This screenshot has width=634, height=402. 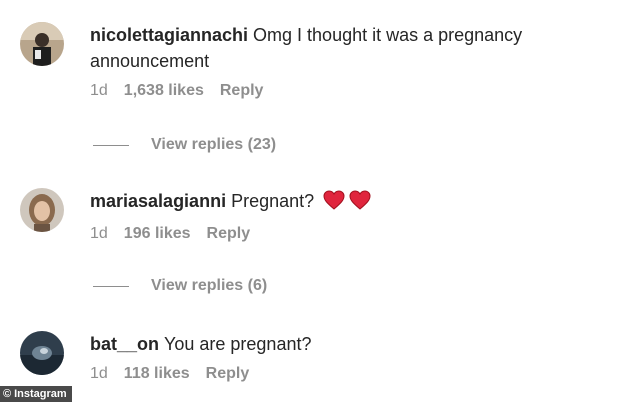 I want to click on comment-meta: 1d 1,638 likes Reply, so click(x=352, y=91).